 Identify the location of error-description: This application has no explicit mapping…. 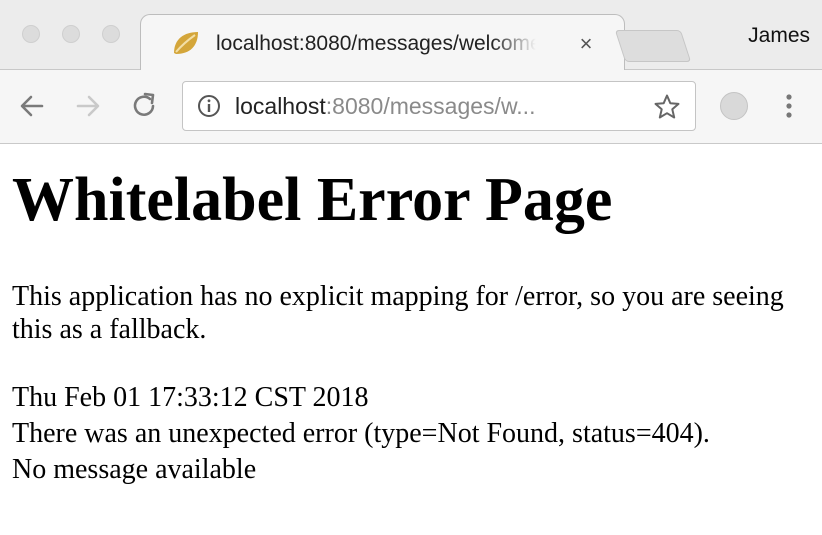
(398, 313).